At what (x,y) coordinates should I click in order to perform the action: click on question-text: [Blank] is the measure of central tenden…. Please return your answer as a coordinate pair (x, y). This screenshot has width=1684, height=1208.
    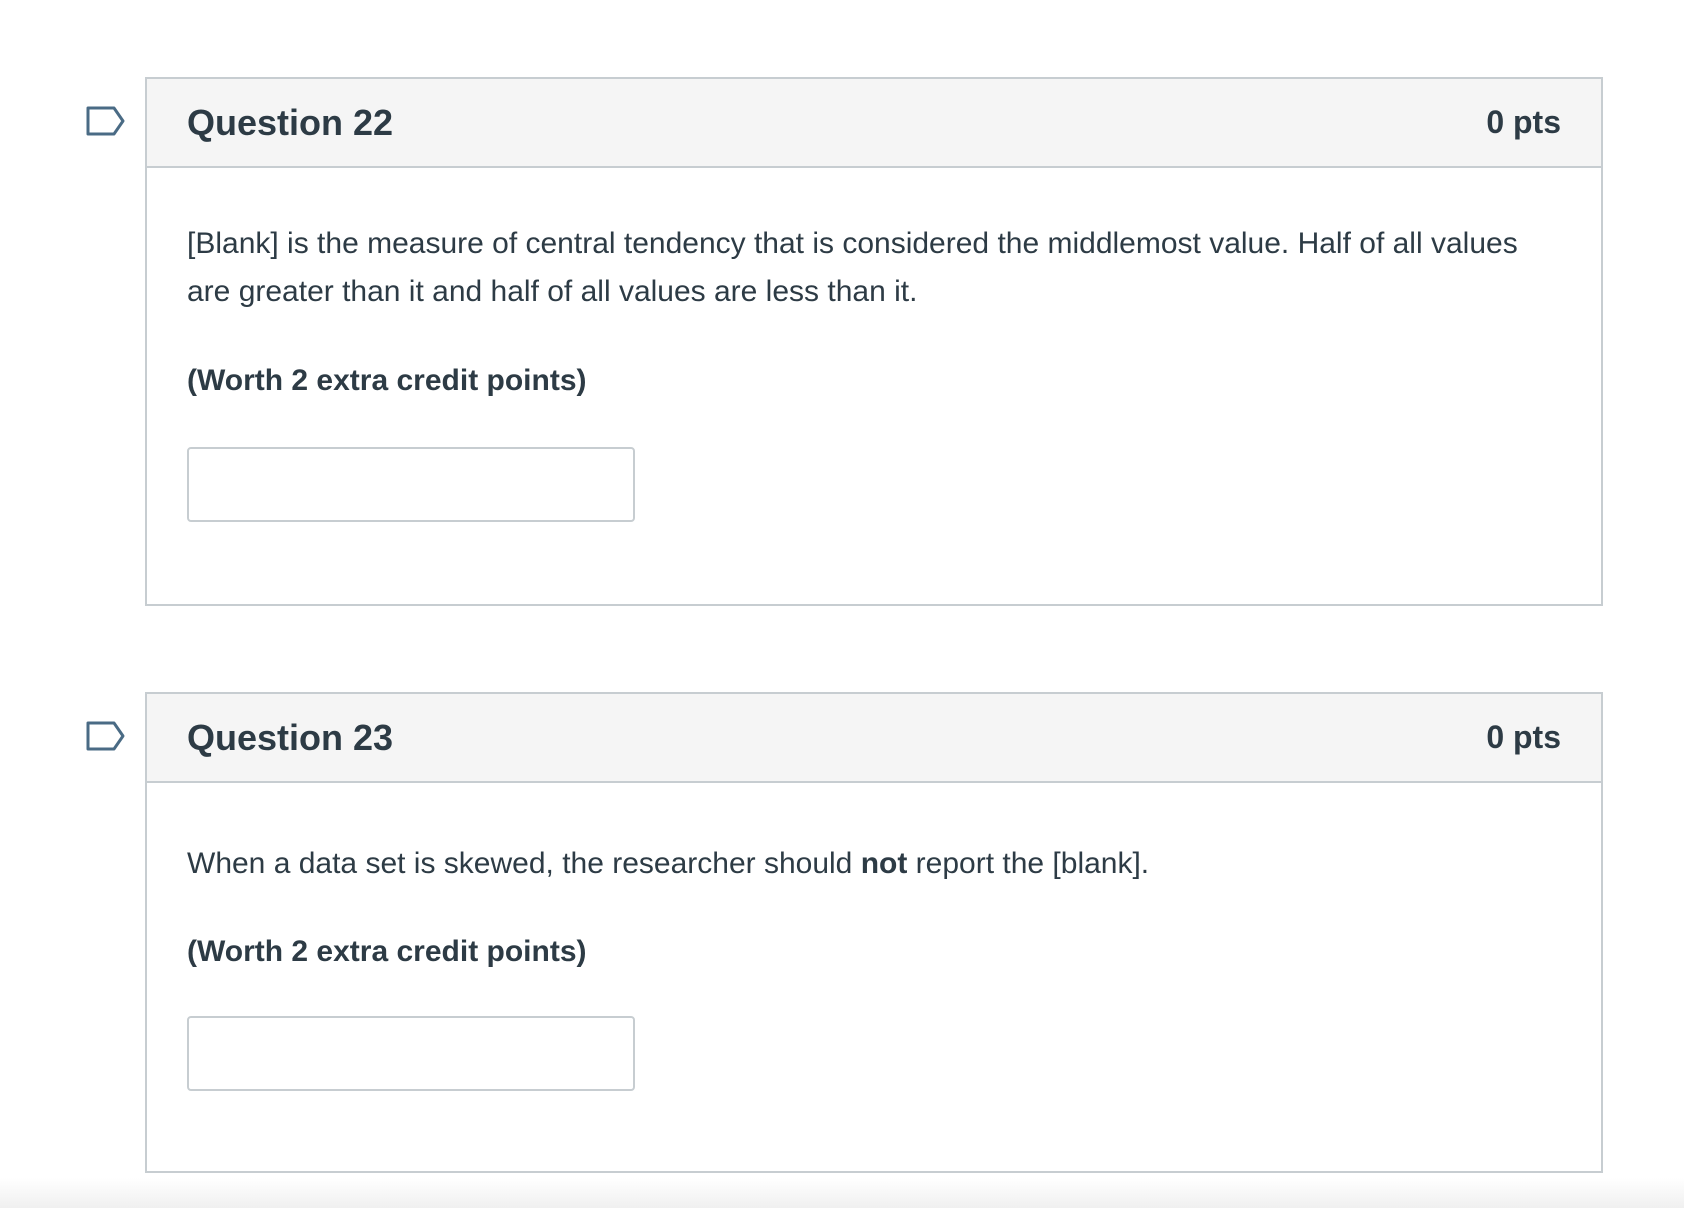
    Looking at the image, I should click on (852, 267).